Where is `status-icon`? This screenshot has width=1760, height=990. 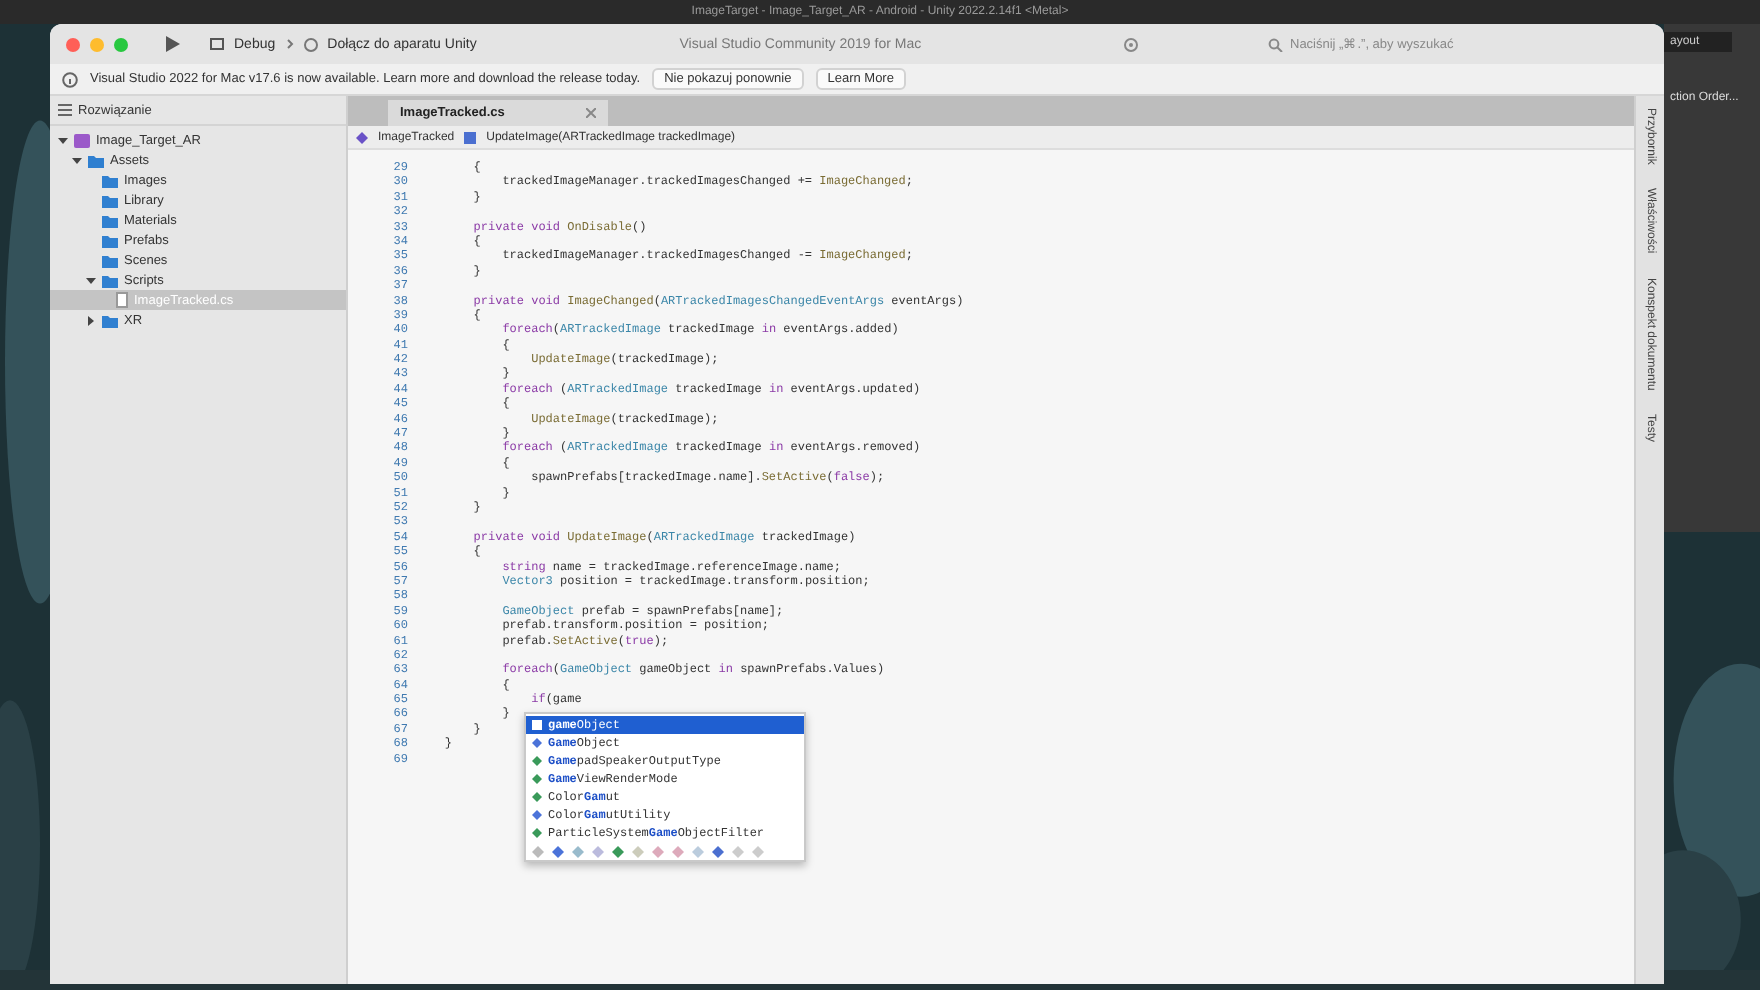
status-icon is located at coordinates (1131, 44).